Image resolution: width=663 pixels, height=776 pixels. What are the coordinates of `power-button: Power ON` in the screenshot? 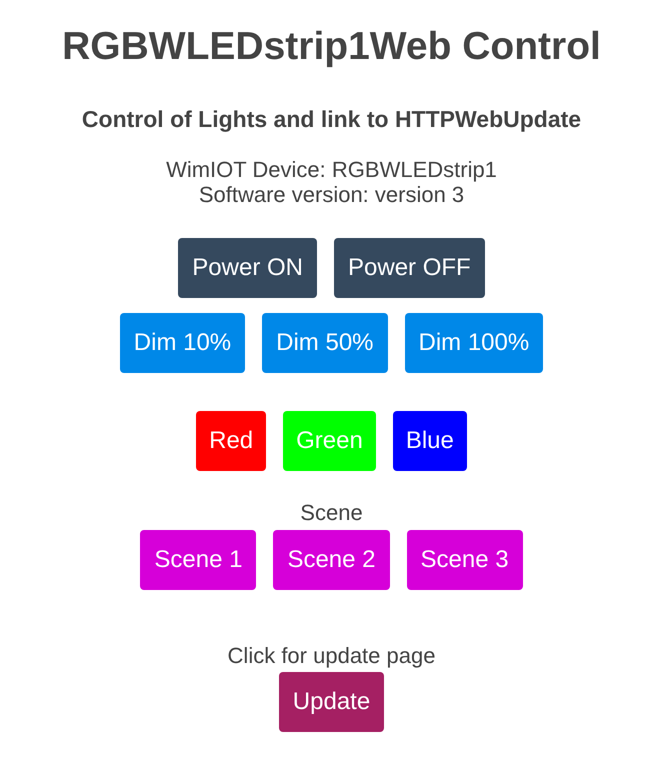 It's located at (247, 268).